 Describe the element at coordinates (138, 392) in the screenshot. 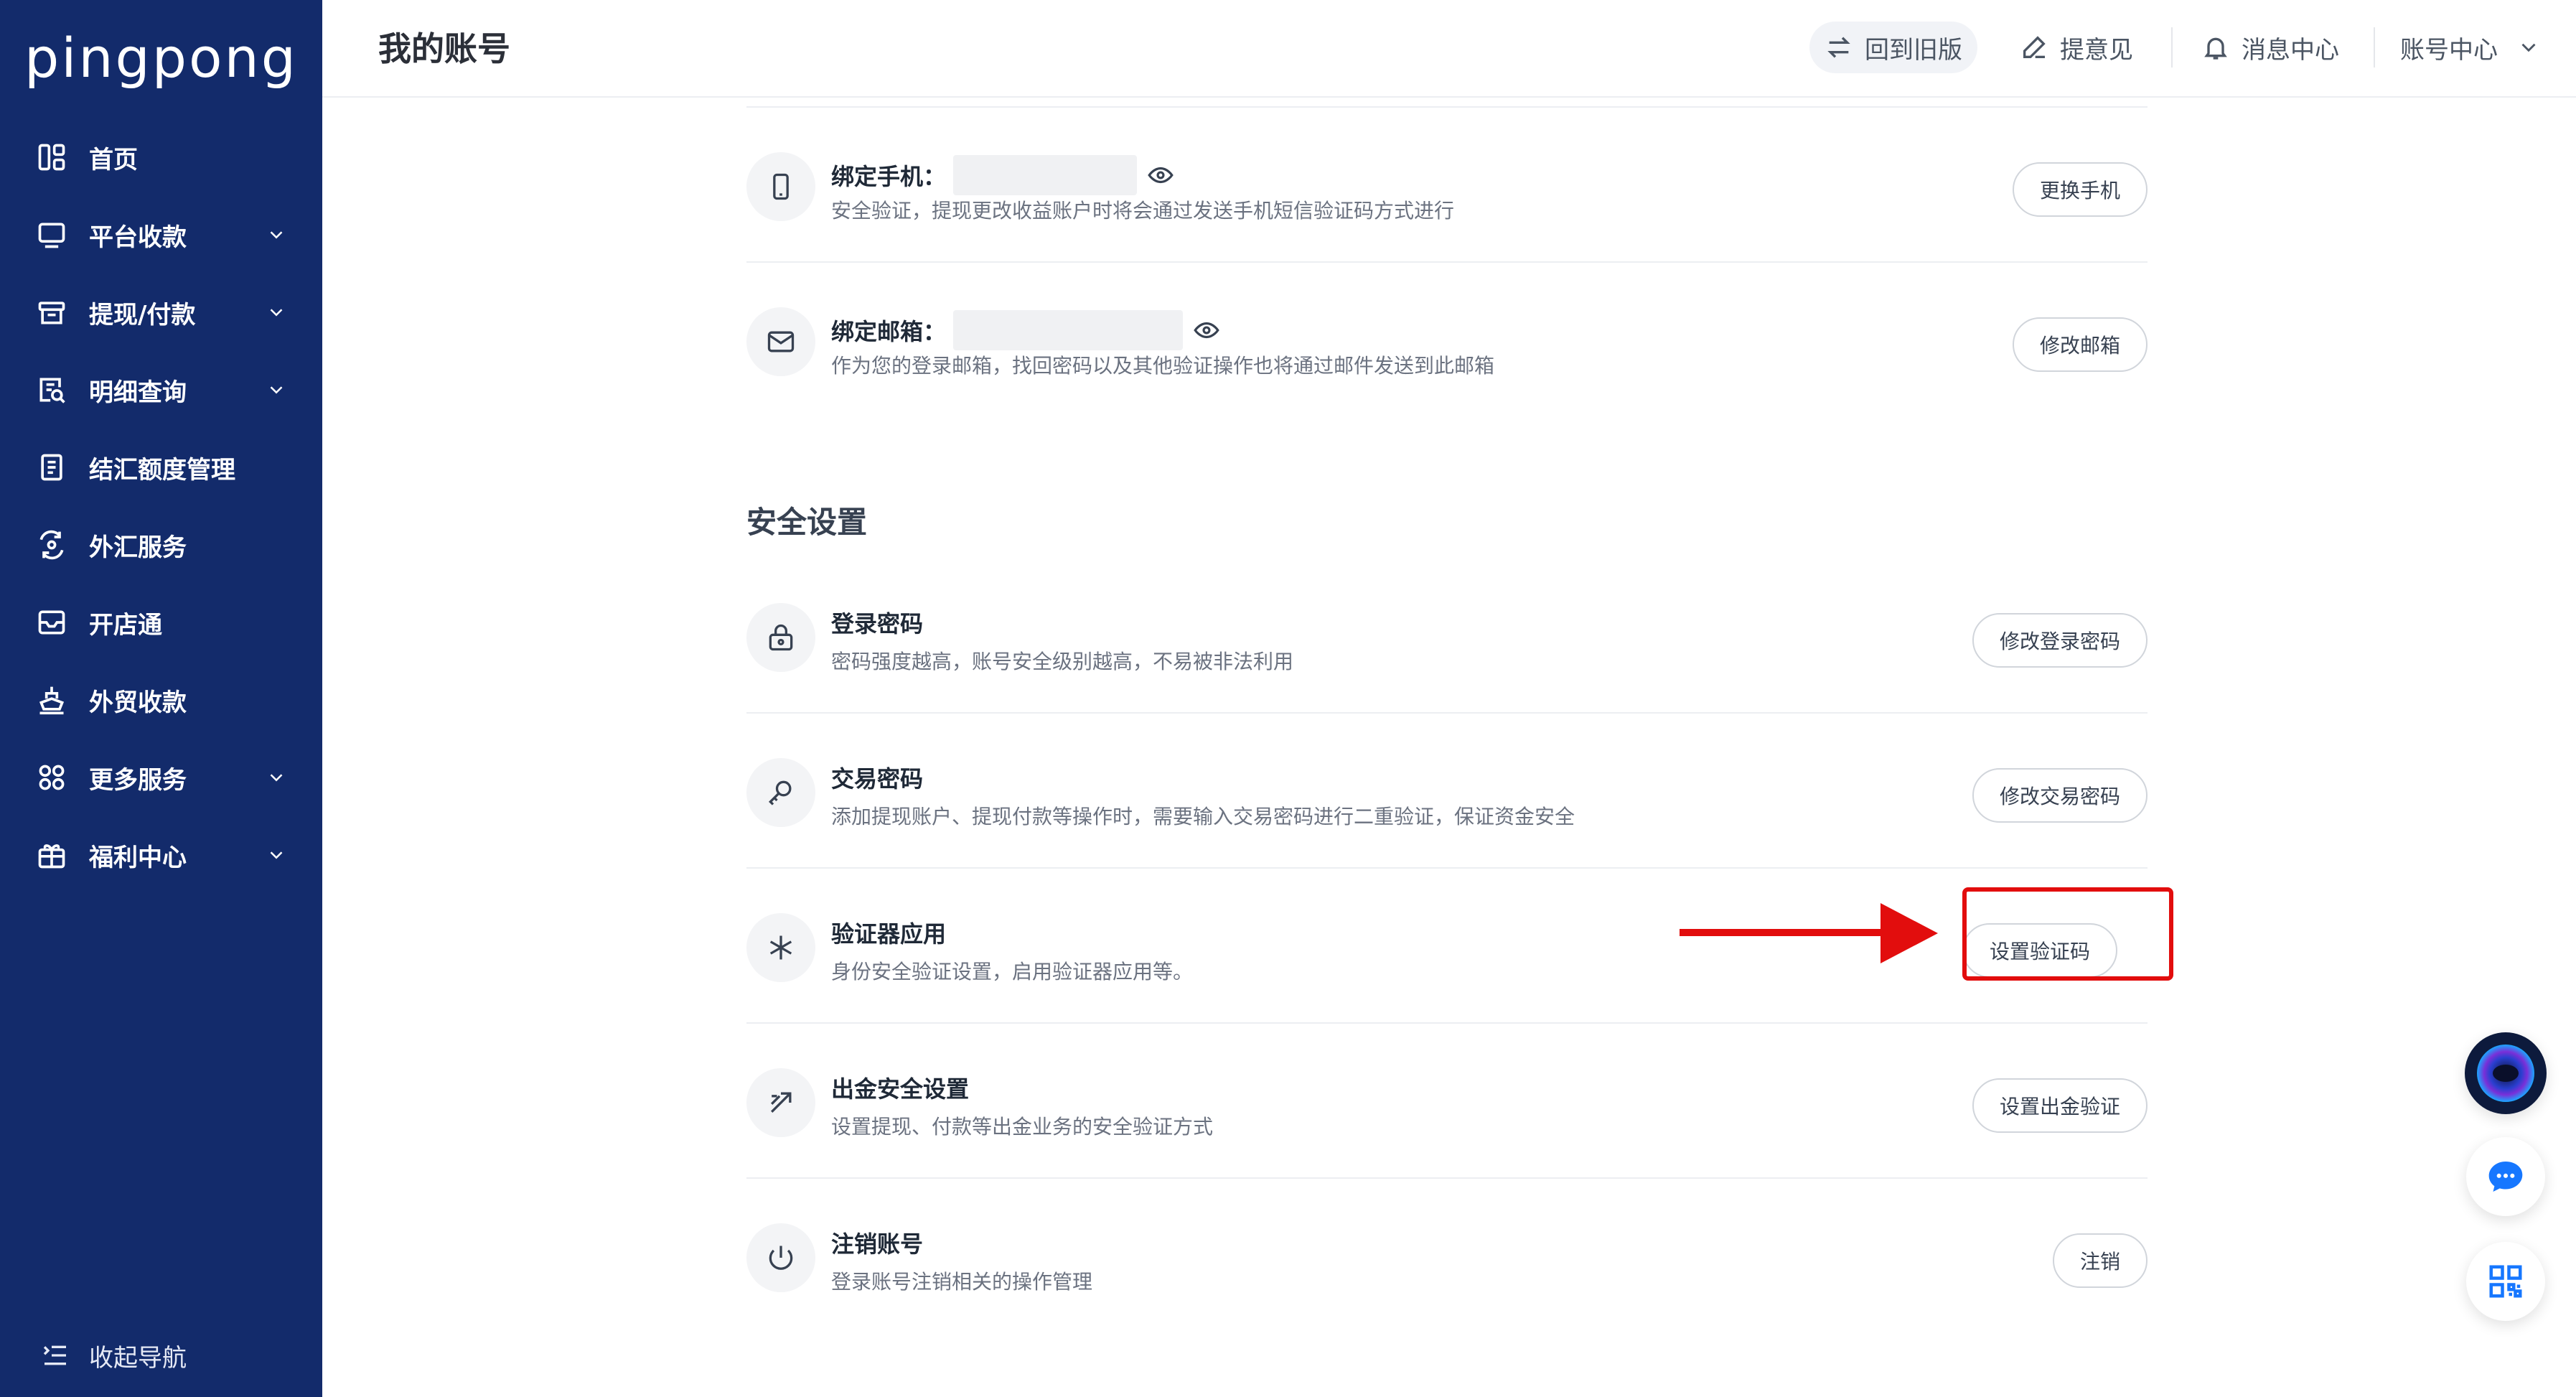

I see `sidebar-item-label: 明细查询` at that location.